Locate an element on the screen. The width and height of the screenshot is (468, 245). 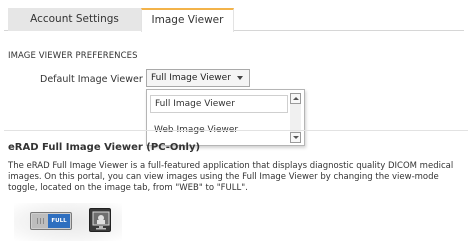
image-viewer-icon is located at coordinates (100, 220).